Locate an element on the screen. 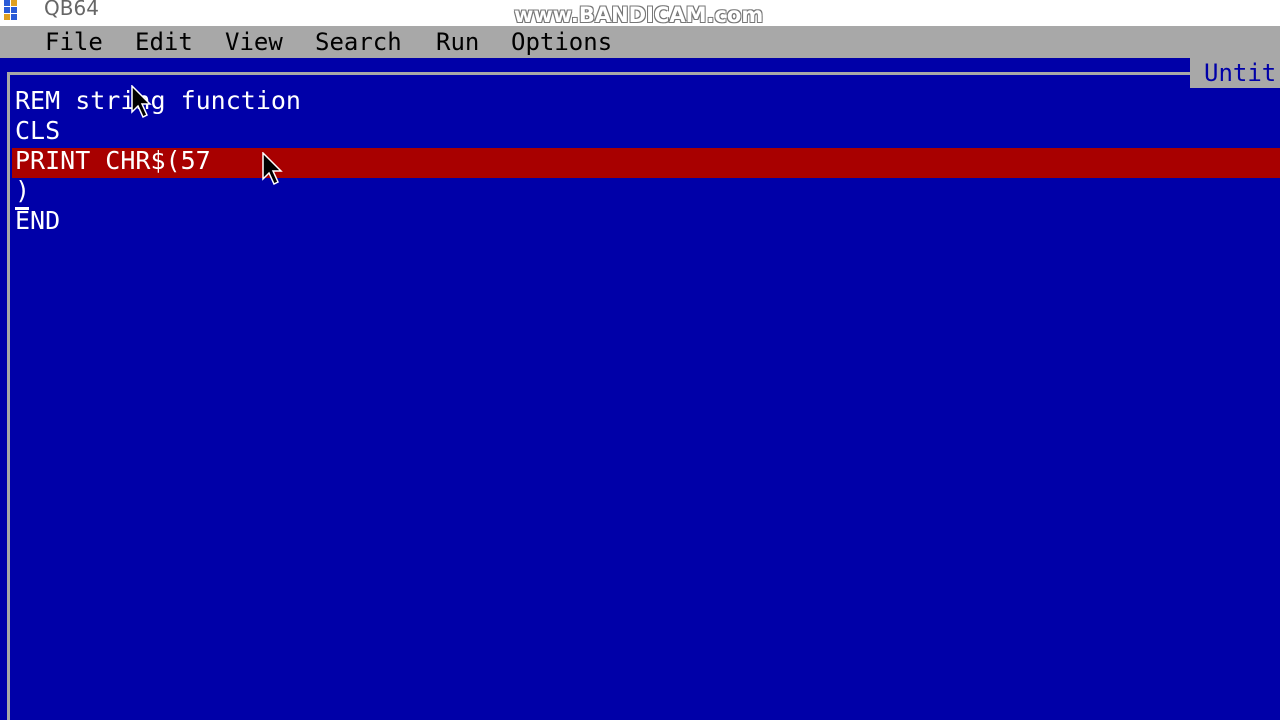  bandicam-watermark: www.BANDICAM.com is located at coordinates (639, 15).